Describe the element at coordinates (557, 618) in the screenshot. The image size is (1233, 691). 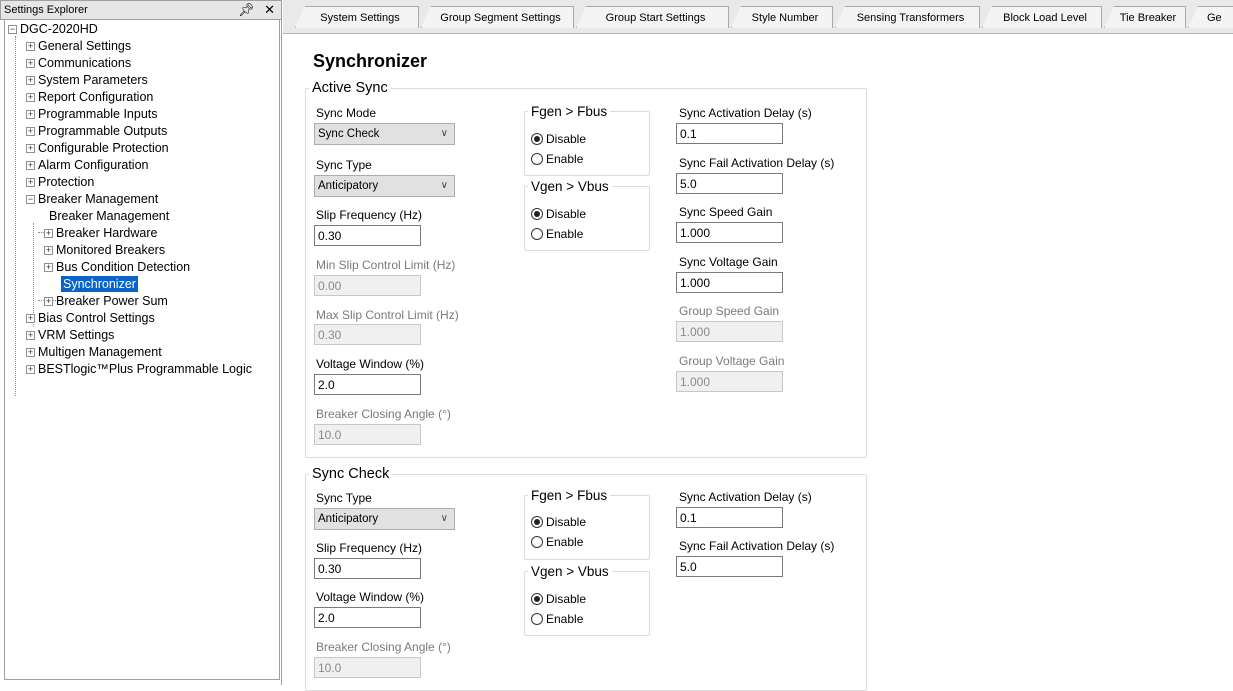
I see `check-vgen-enable-radio: Enable` at that location.